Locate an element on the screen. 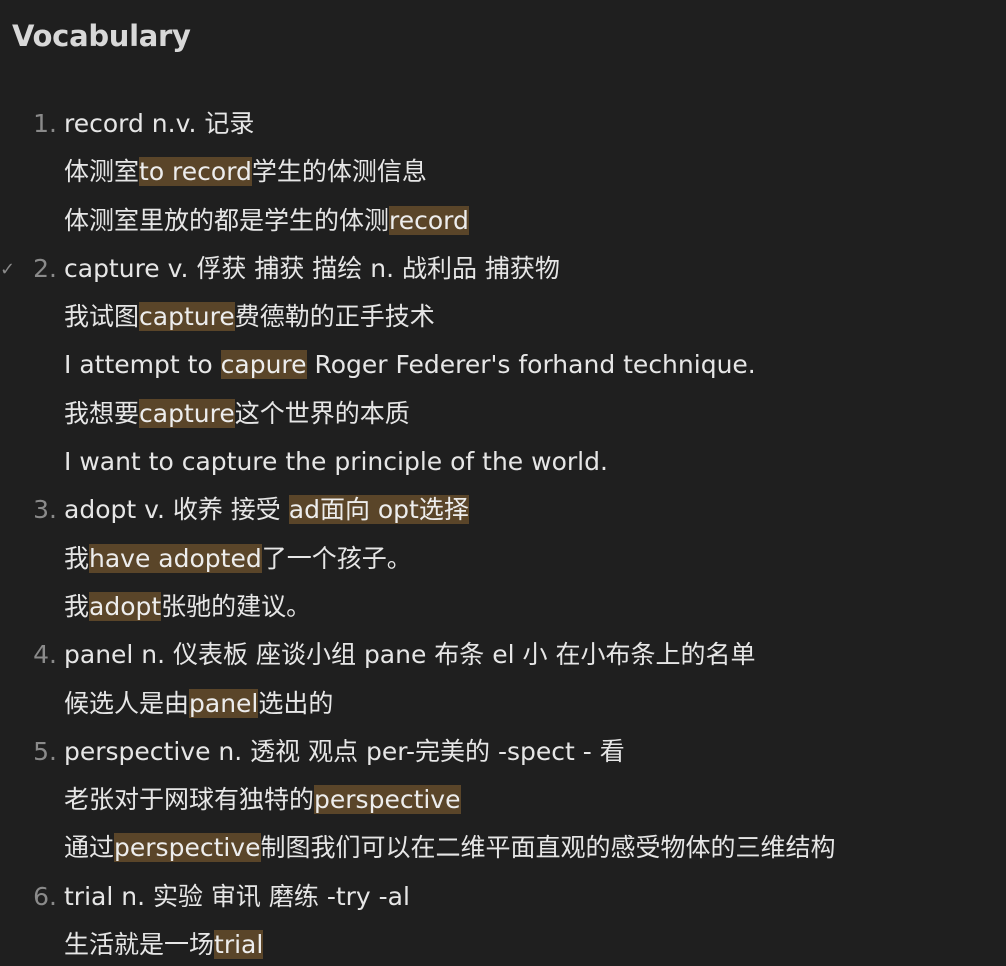 This screenshot has width=1006, height=966. highlighted-text: ad面向 opt选择 is located at coordinates (378, 510).